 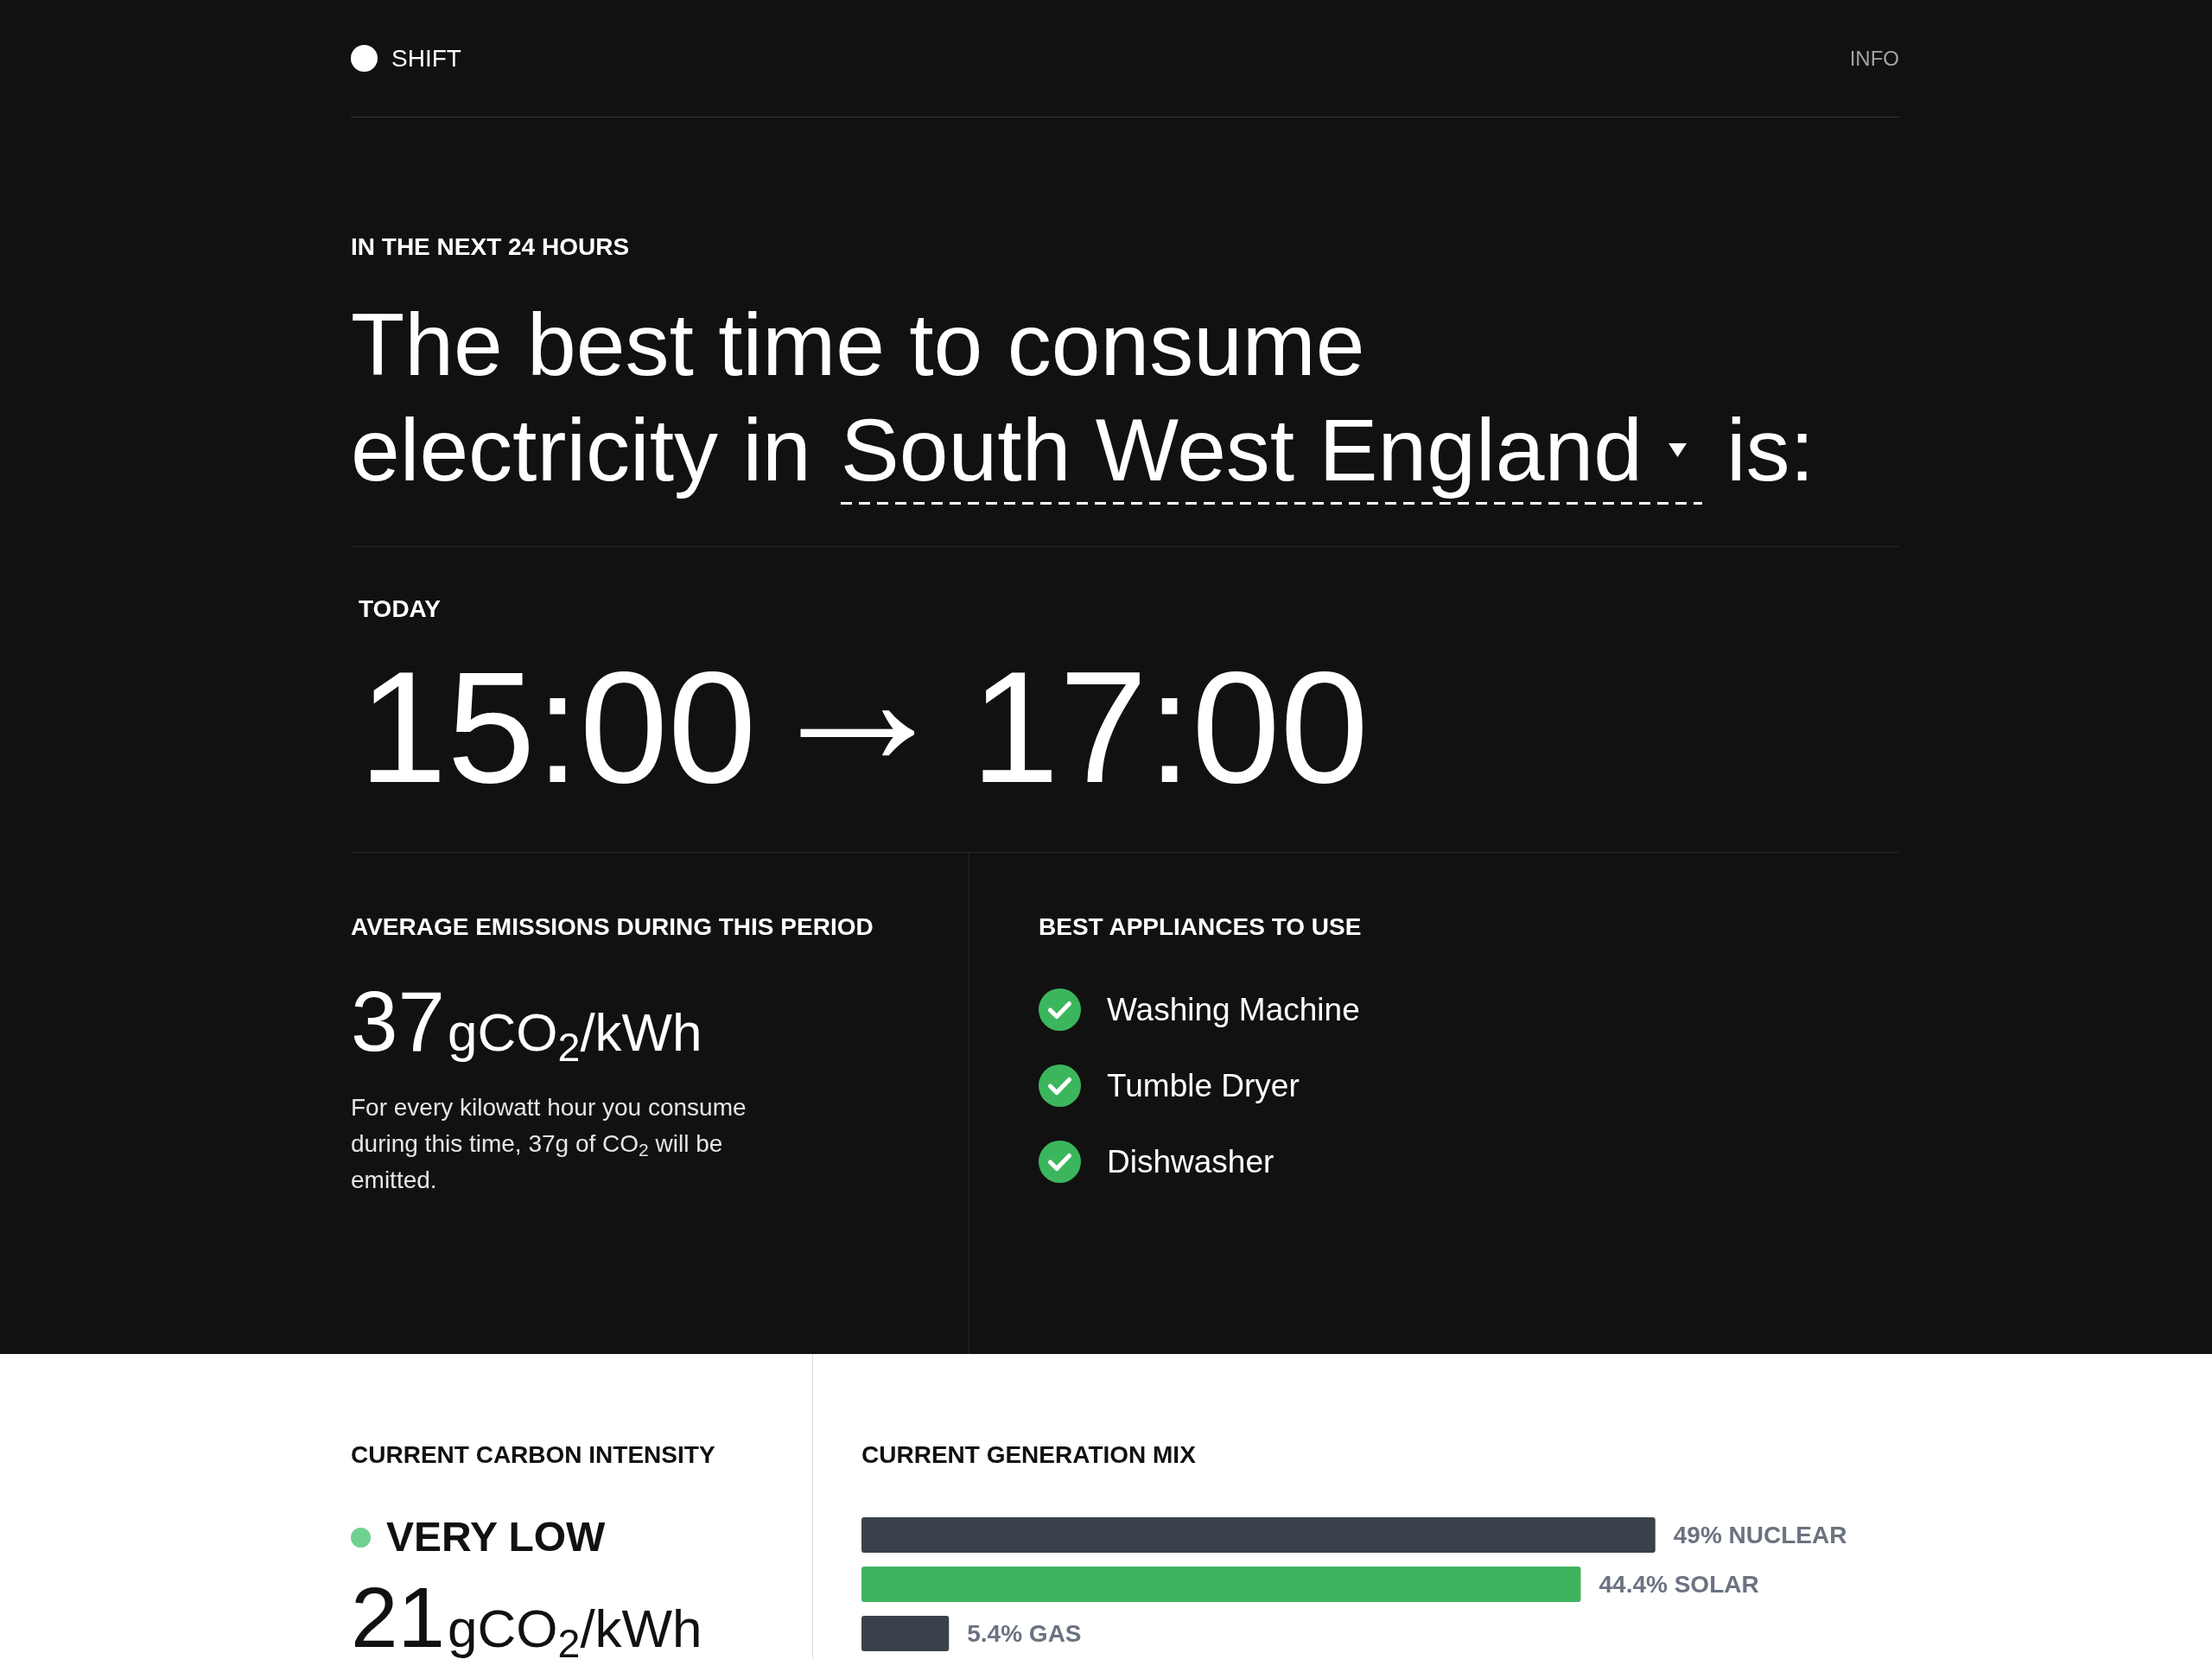 What do you see at coordinates (398, 1617) in the screenshot?
I see `intensity-value: 21` at bounding box center [398, 1617].